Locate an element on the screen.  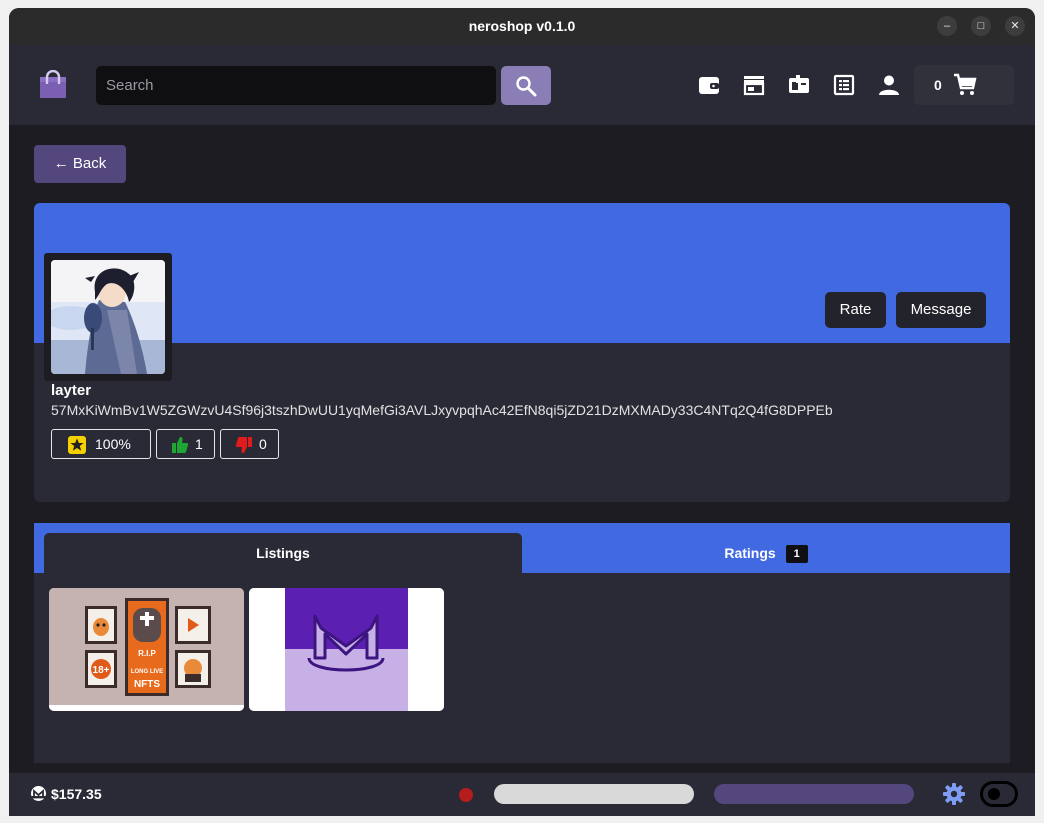
avatar is located at coordinates (108, 317).